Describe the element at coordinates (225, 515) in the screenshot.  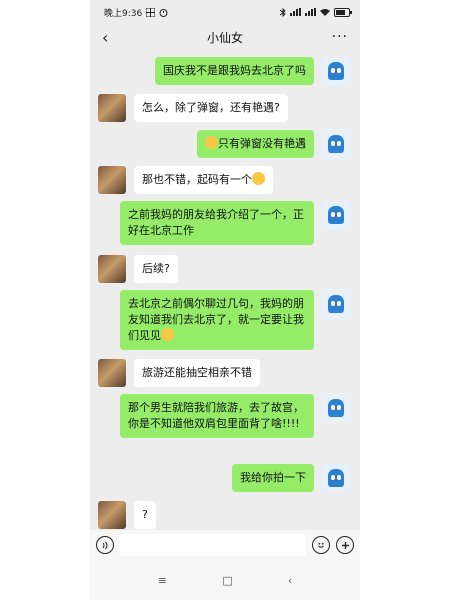
I see `message-row: ?` at that location.